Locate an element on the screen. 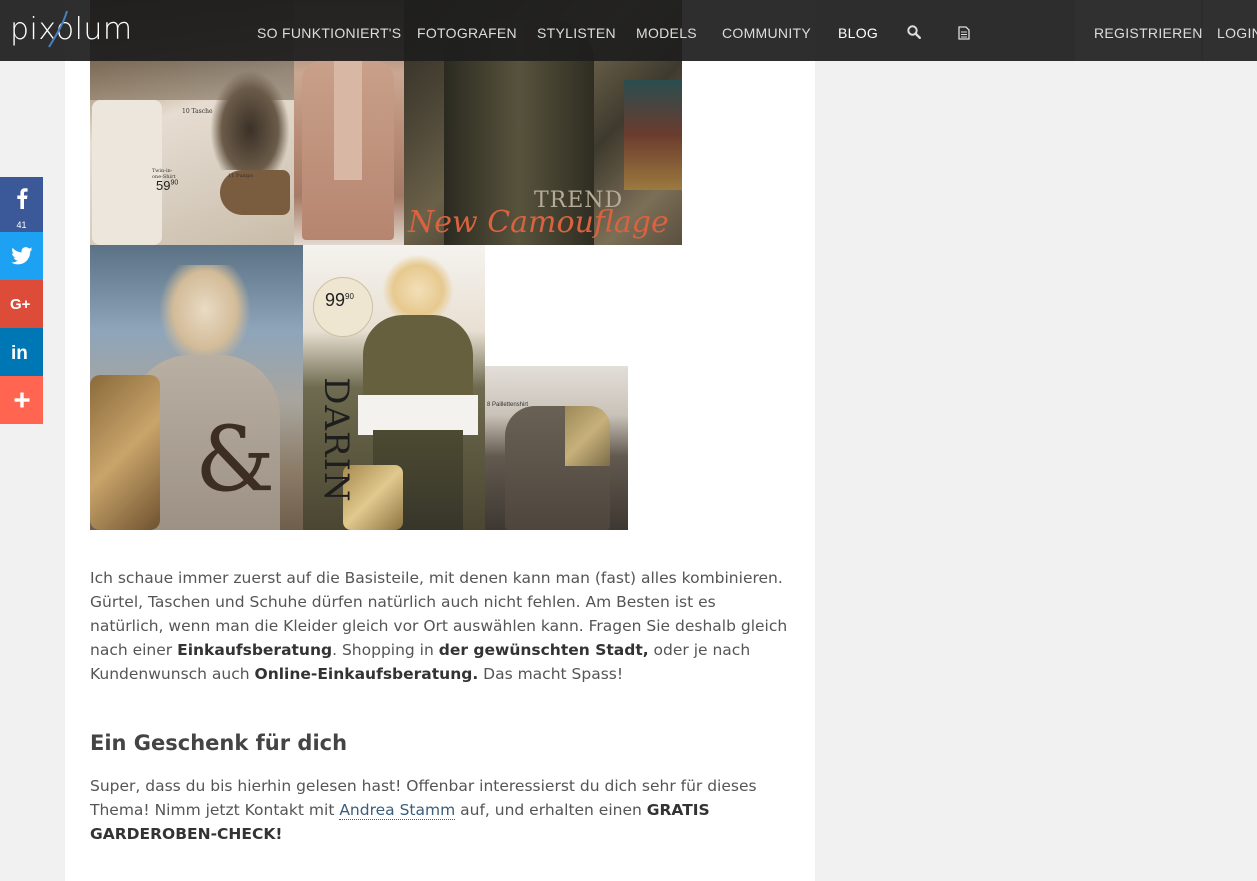 The width and height of the screenshot is (1257, 881). section-heading: Ein Geschenk für dich is located at coordinates (219, 743).